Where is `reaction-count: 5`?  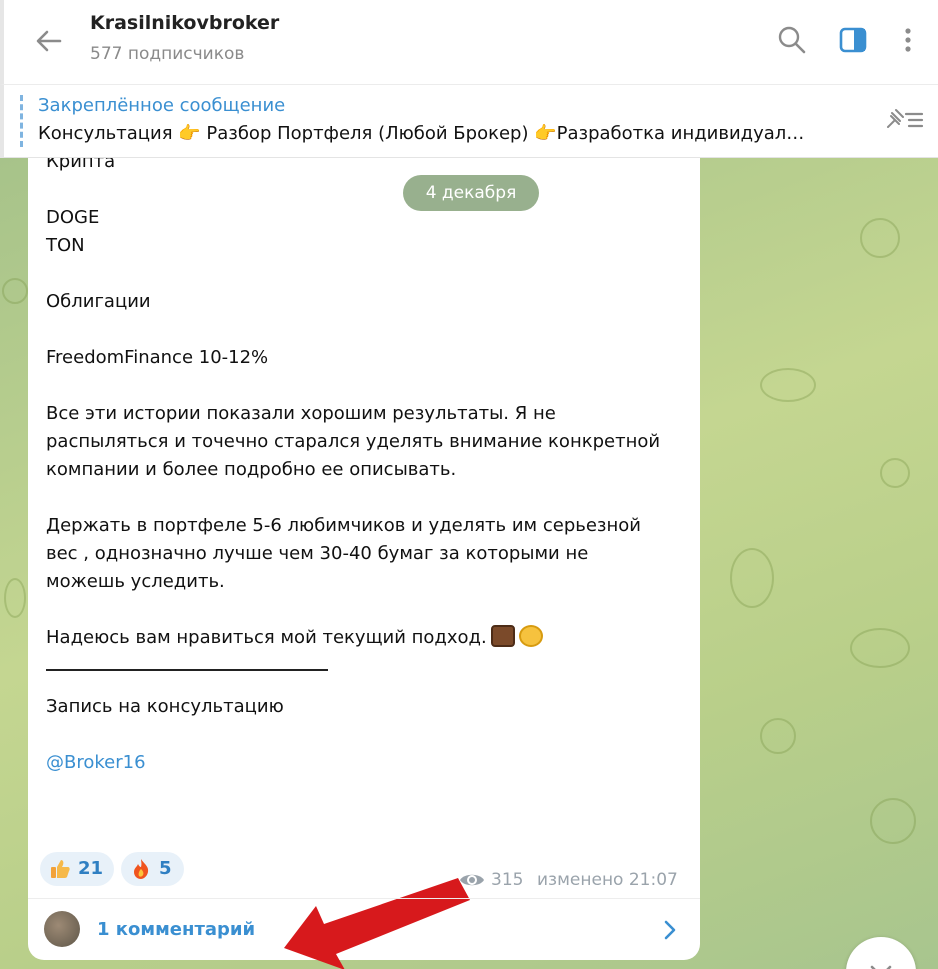 reaction-count: 5 is located at coordinates (165, 868).